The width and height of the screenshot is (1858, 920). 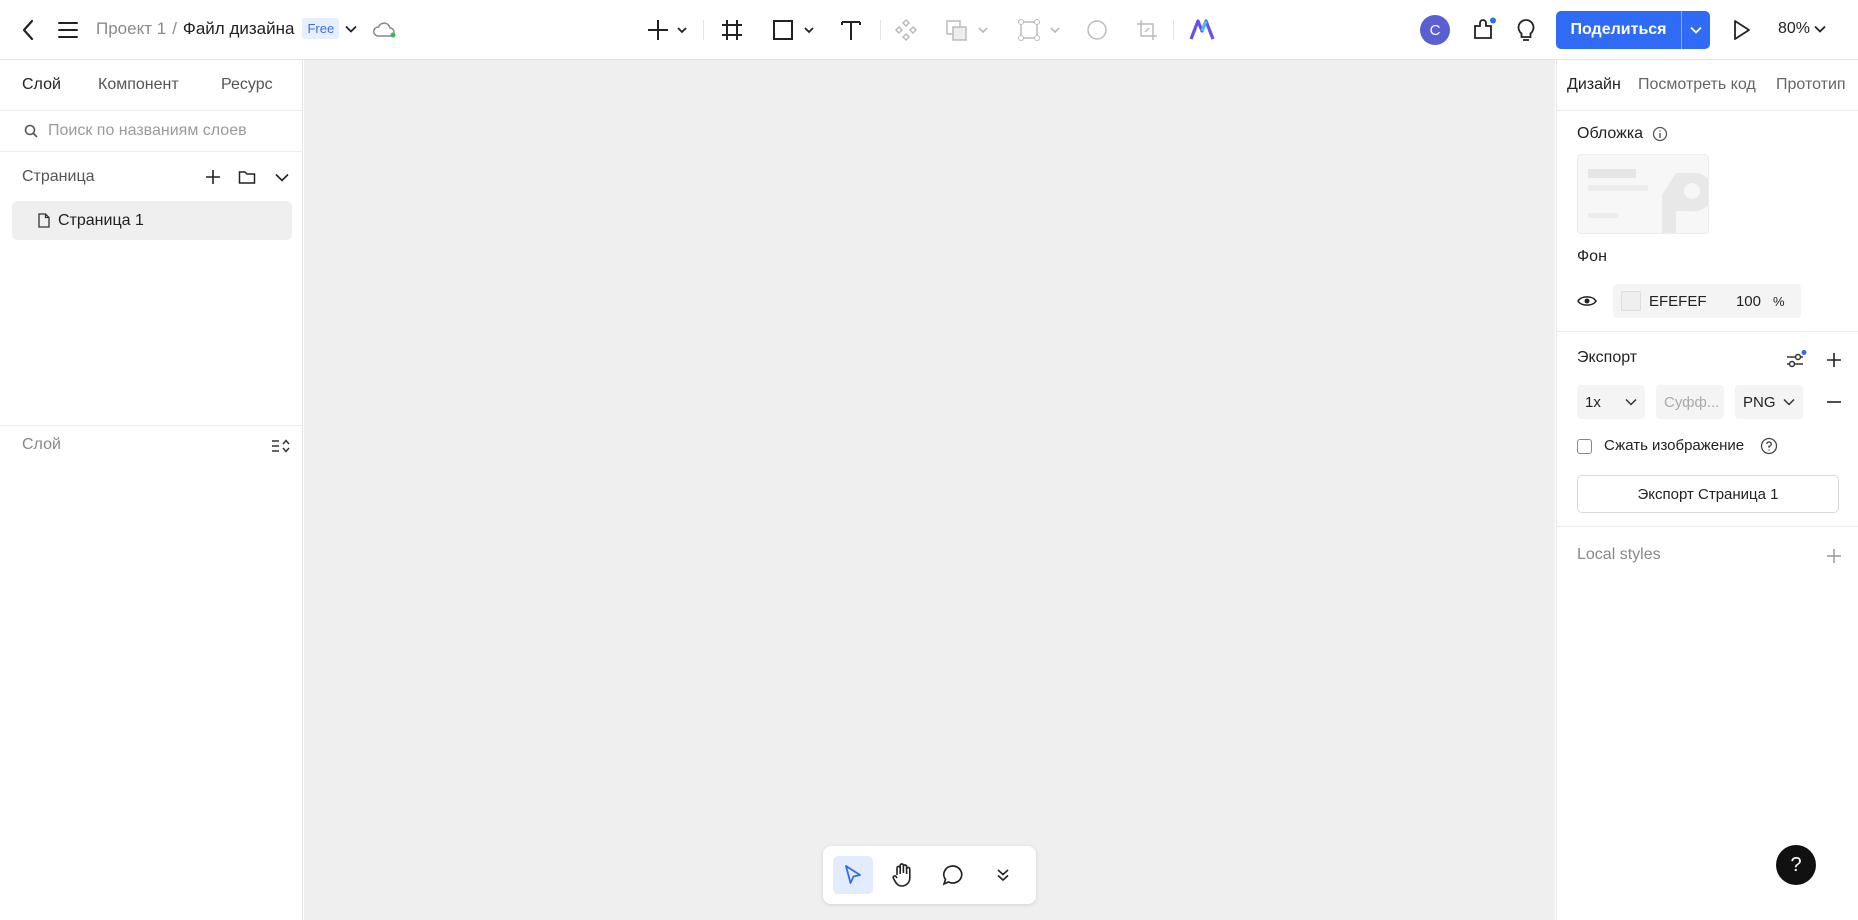 What do you see at coordinates (794, 30) in the screenshot?
I see `rectangle-tool-icon` at bounding box center [794, 30].